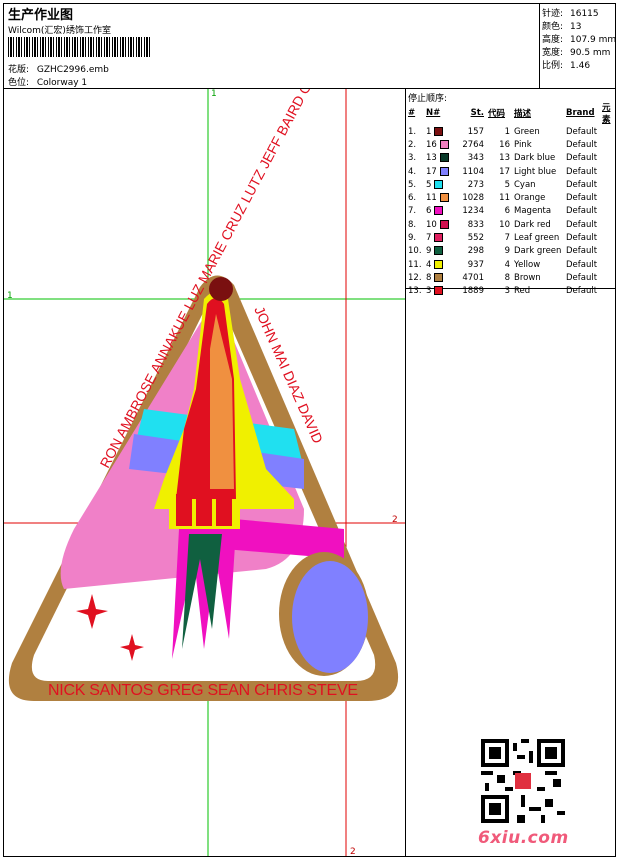 This screenshot has height=860, width=620. I want to click on company-name: Wilcom(汇宏)绣饰工作室, so click(59, 31).